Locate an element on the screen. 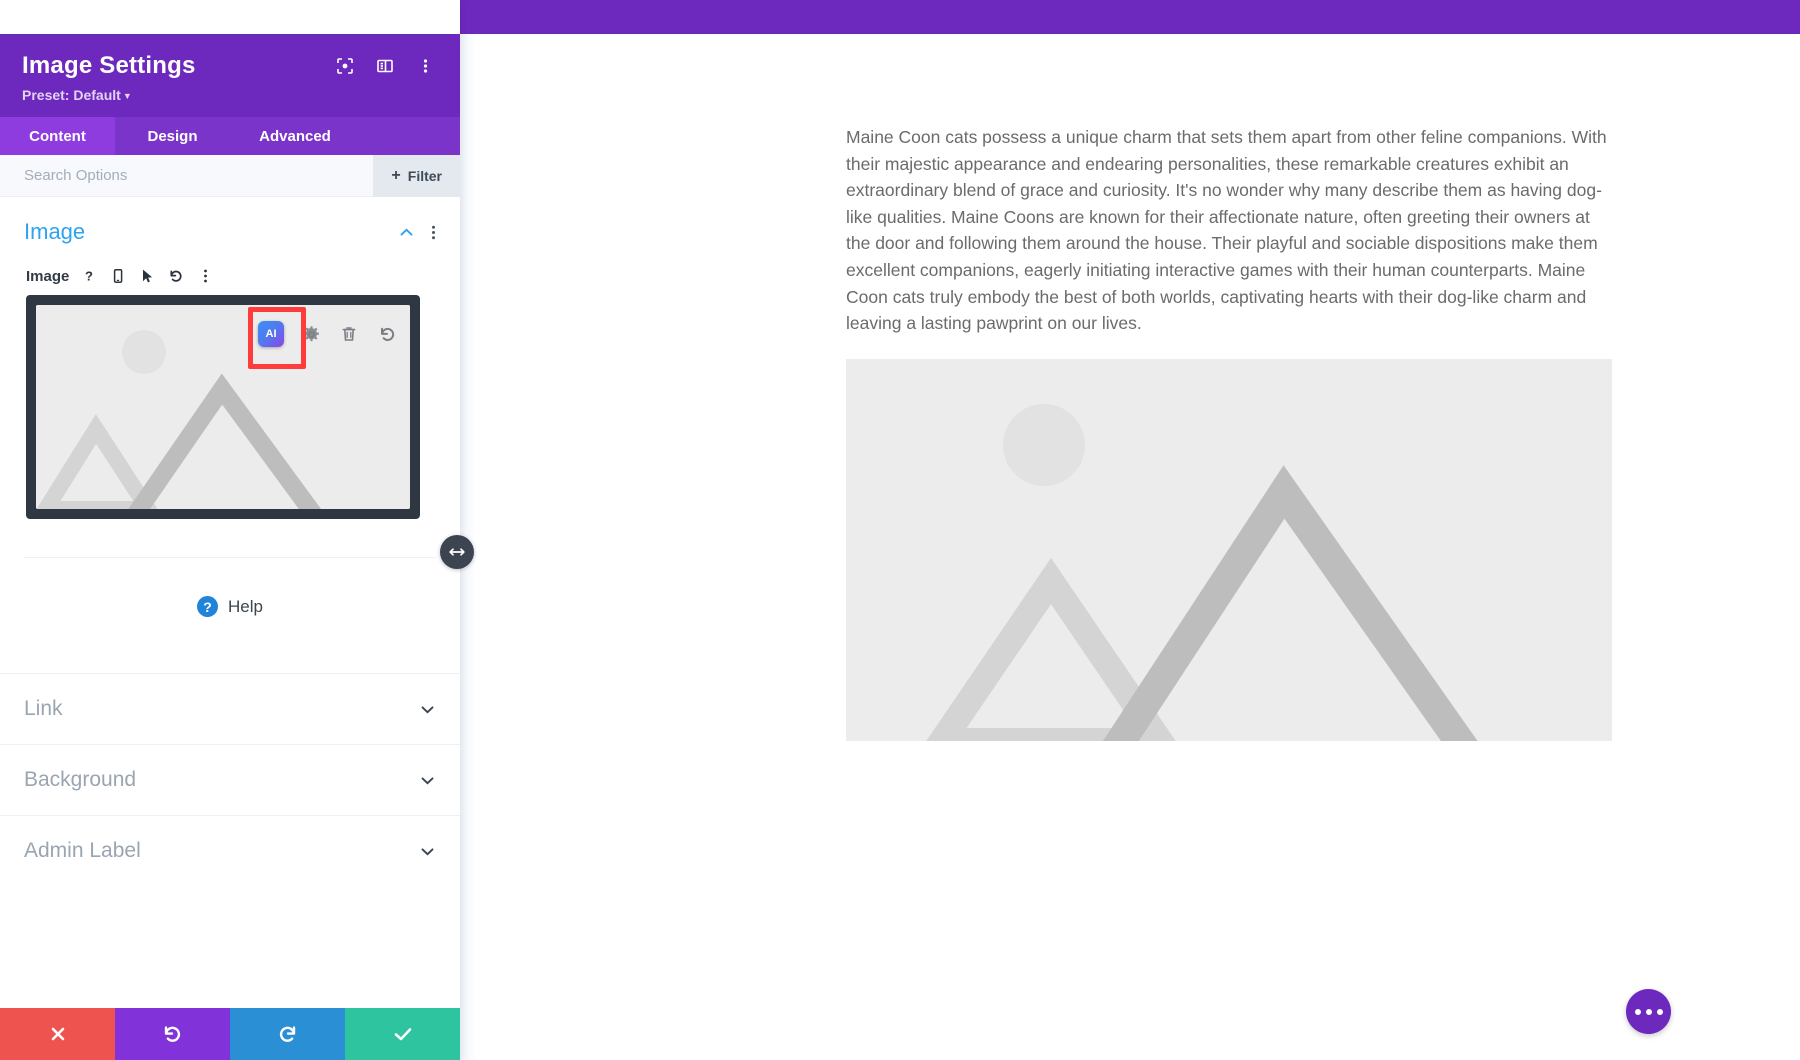  layout-panel-icon is located at coordinates (385, 66).